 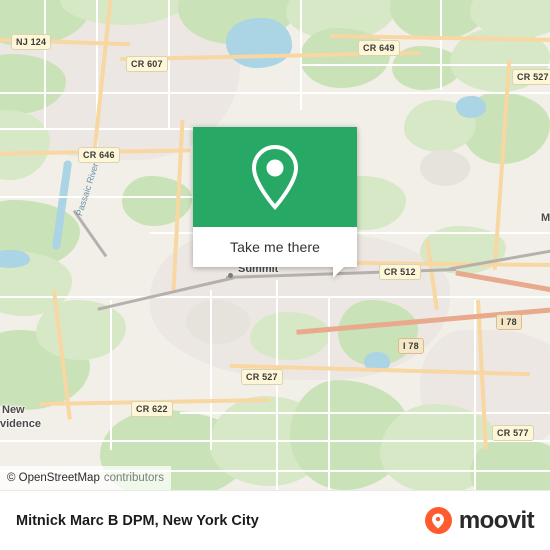 What do you see at coordinates (411, 346) in the screenshot?
I see `route-shield-i78-mid: I 78` at bounding box center [411, 346].